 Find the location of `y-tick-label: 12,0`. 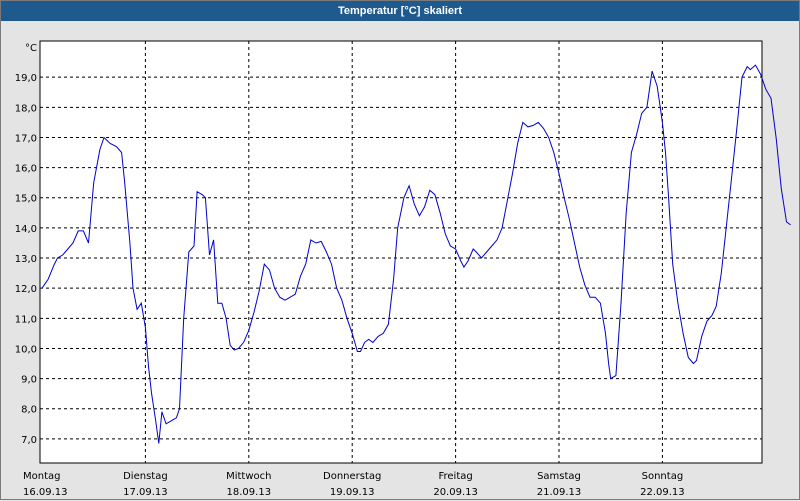

y-tick-label: 12,0 is located at coordinates (26, 289).